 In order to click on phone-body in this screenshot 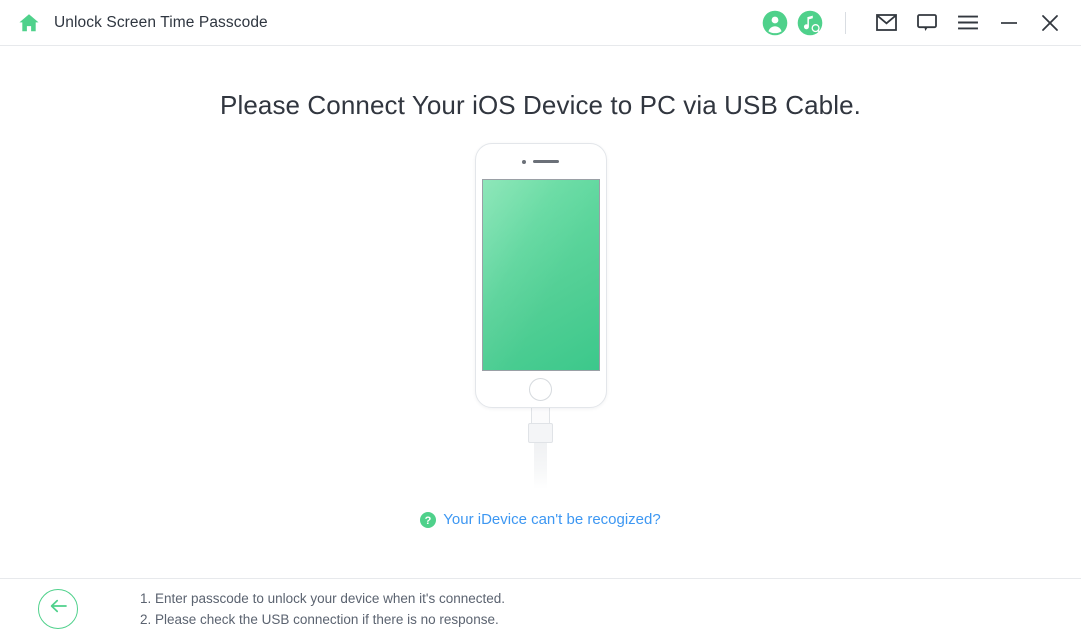, I will do `click(540, 275)`.